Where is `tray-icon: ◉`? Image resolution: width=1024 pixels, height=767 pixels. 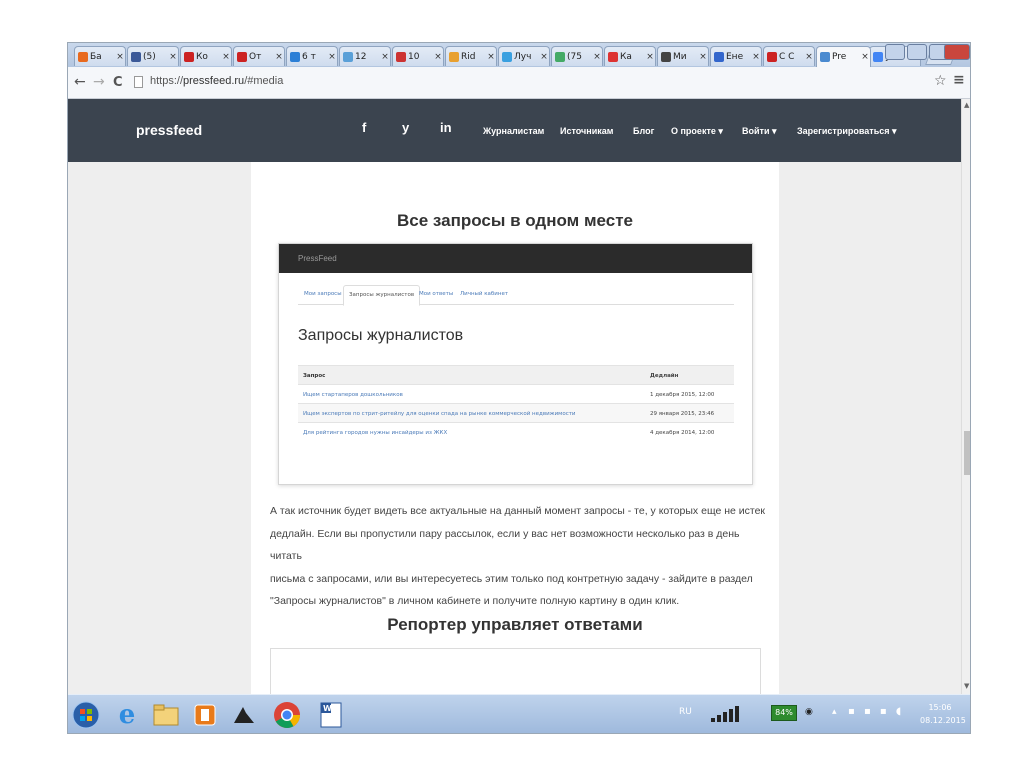 tray-icon: ◉ is located at coordinates (809, 712).